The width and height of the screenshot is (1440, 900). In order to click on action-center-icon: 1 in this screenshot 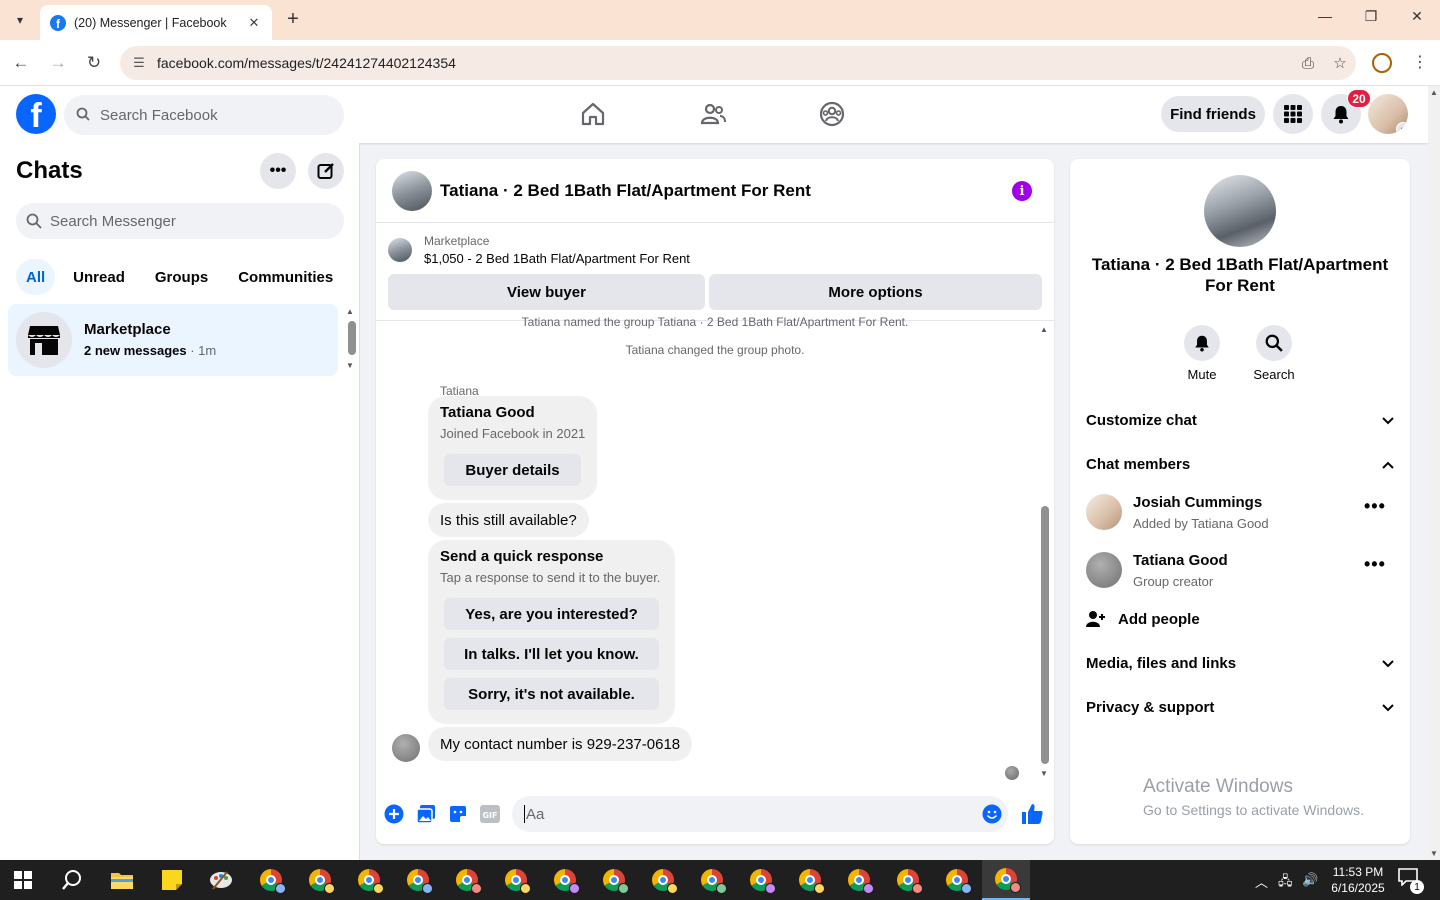, I will do `click(1411, 881)`.